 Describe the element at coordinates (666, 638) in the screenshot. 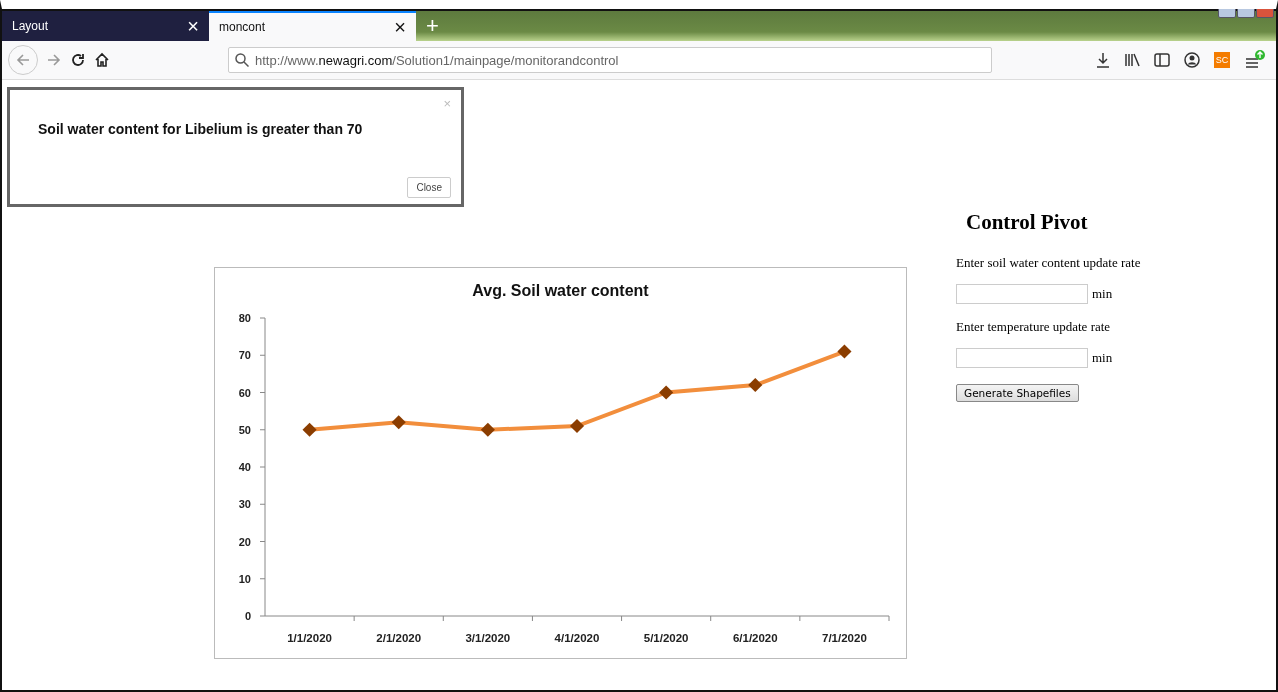

I see `x-tick-label: 5/1/2020` at that location.